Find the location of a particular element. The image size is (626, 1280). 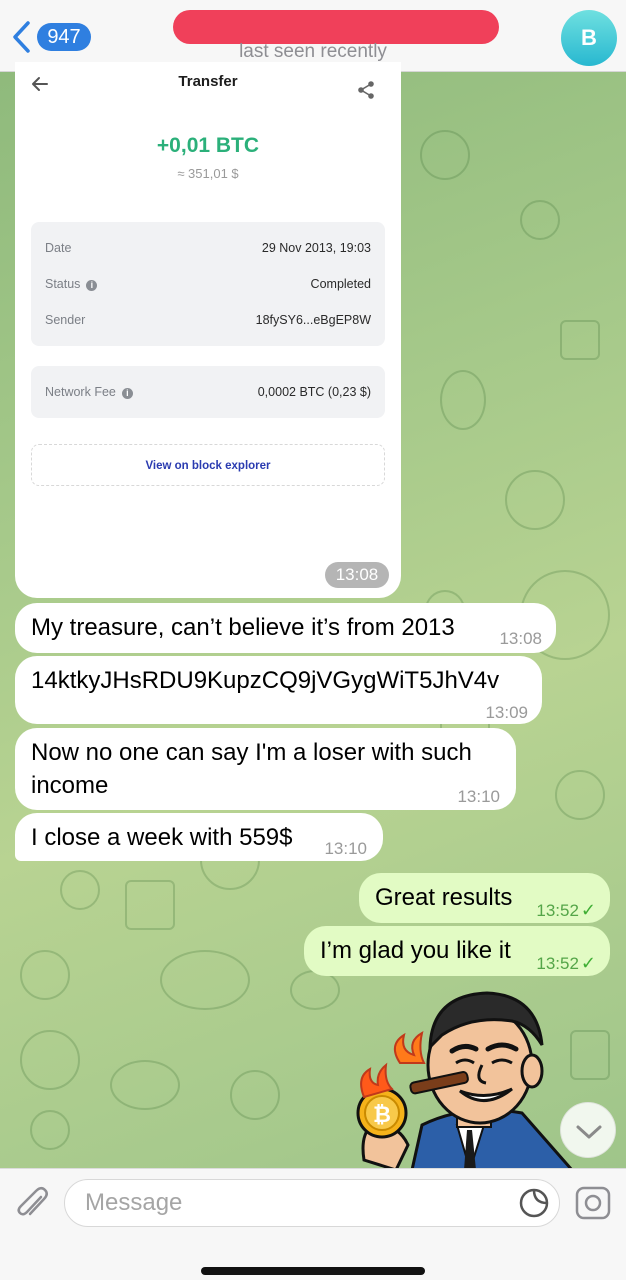

message-composer is located at coordinates (313, 1224).